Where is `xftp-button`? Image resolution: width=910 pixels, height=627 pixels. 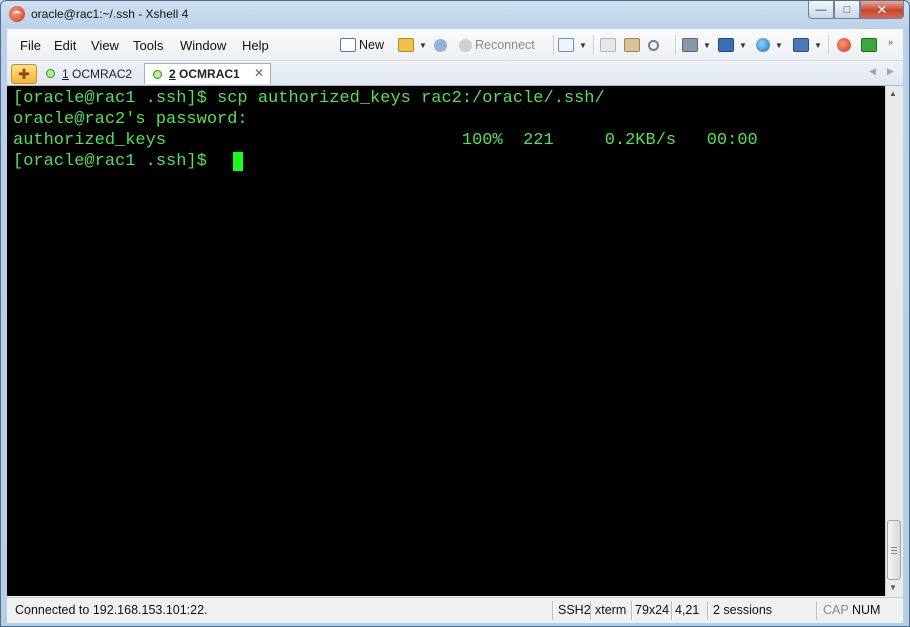 xftp-button is located at coordinates (845, 45).